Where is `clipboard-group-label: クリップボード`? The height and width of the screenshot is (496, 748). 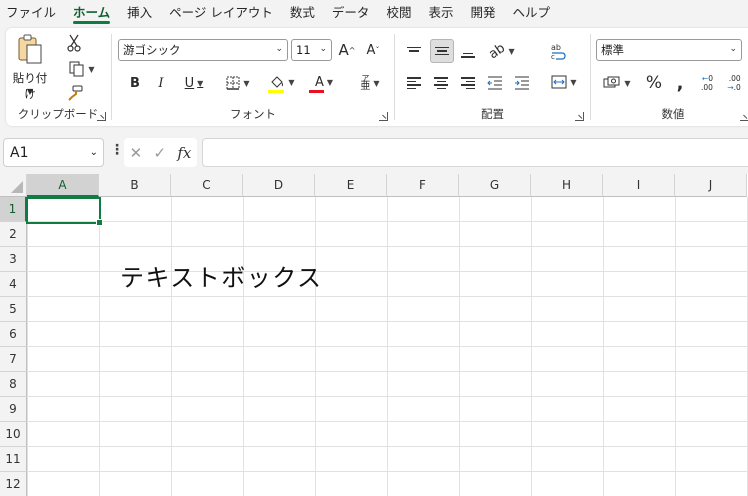
clipboard-group-label: クリップボード is located at coordinates (58, 114).